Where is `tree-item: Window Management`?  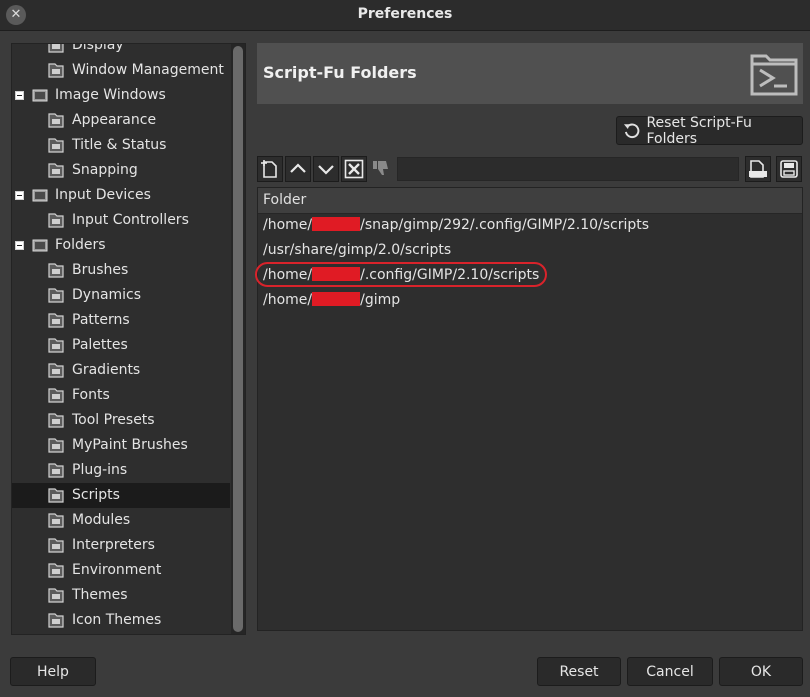 tree-item: Window Management is located at coordinates (121, 70).